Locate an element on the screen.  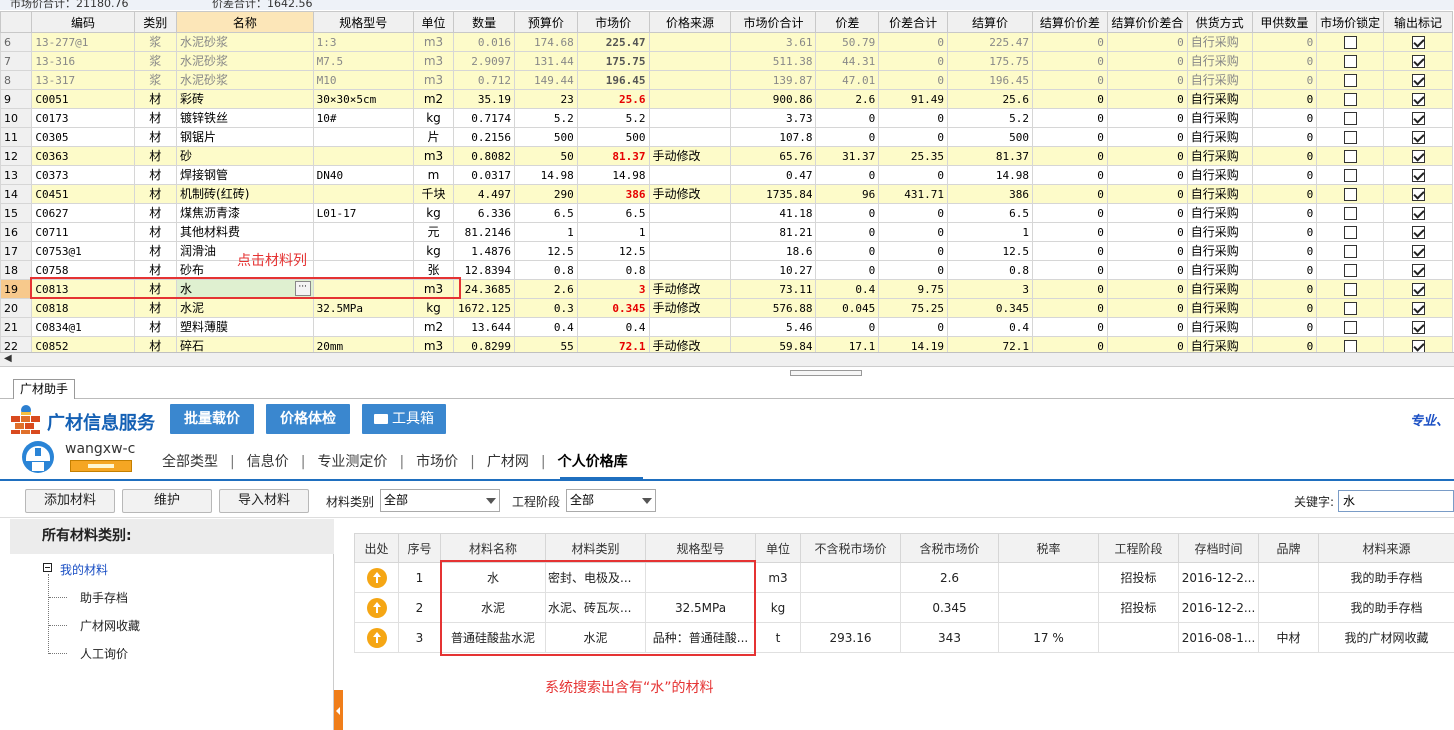
results-header-cell: 材料名称 is located at coordinates (493, 548).